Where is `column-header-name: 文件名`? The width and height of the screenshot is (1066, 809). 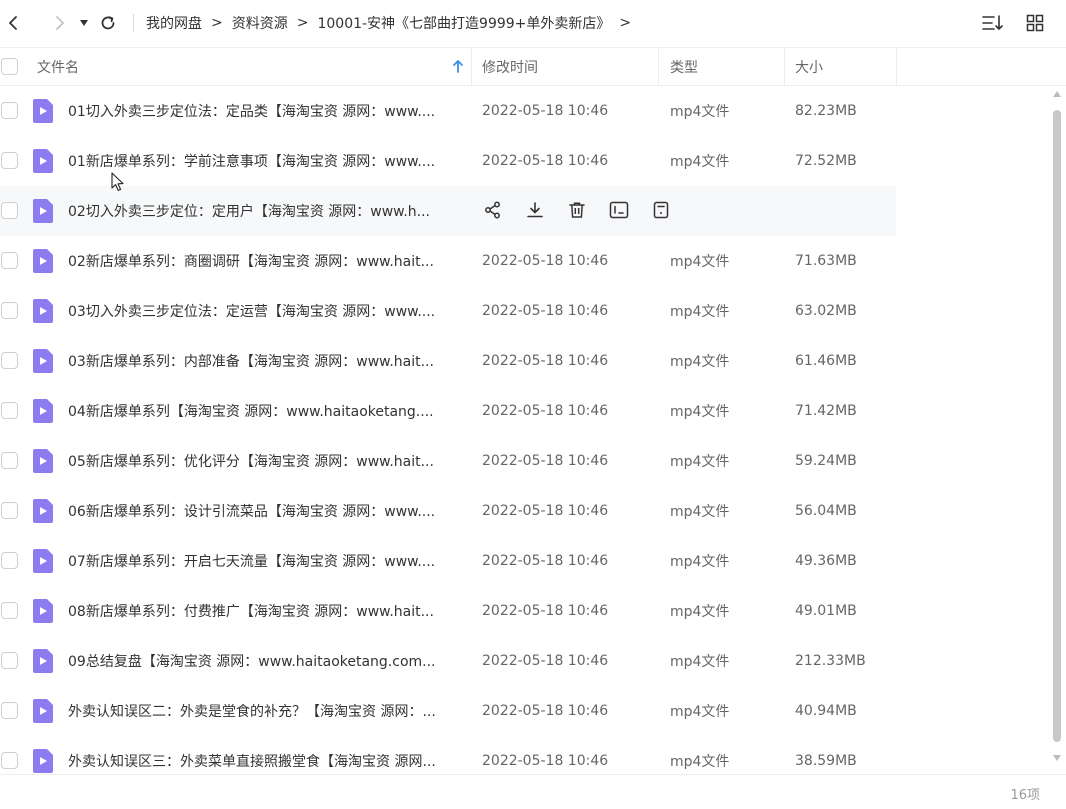 column-header-name: 文件名 is located at coordinates (254, 66).